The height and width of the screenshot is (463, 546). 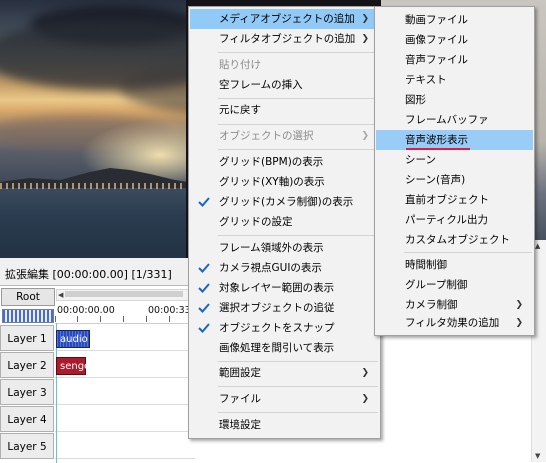 I want to click on submenu-item-scene-audio: シーン(音声), so click(x=454, y=180).